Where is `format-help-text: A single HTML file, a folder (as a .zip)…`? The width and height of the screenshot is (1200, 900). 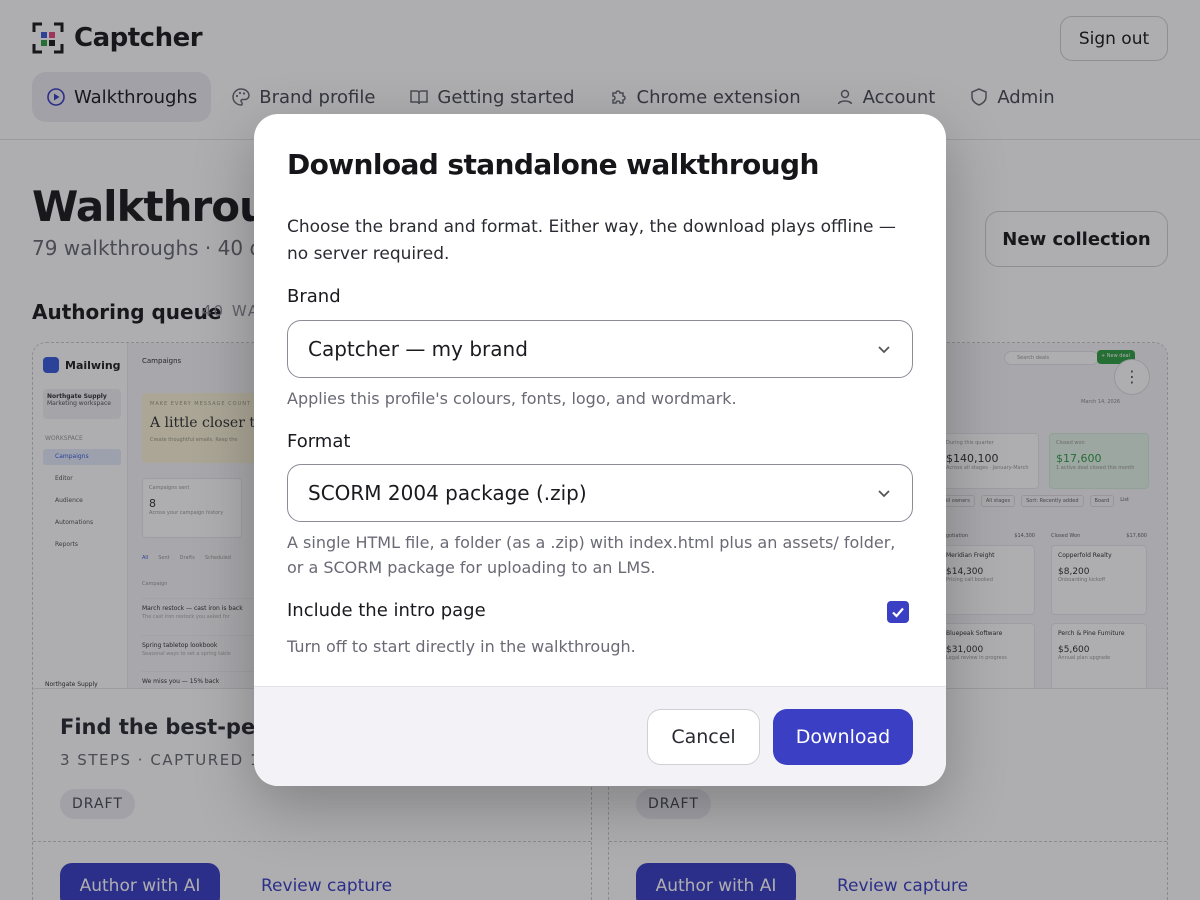 format-help-text: A single HTML file, a folder (as a .zip)… is located at coordinates (591, 555).